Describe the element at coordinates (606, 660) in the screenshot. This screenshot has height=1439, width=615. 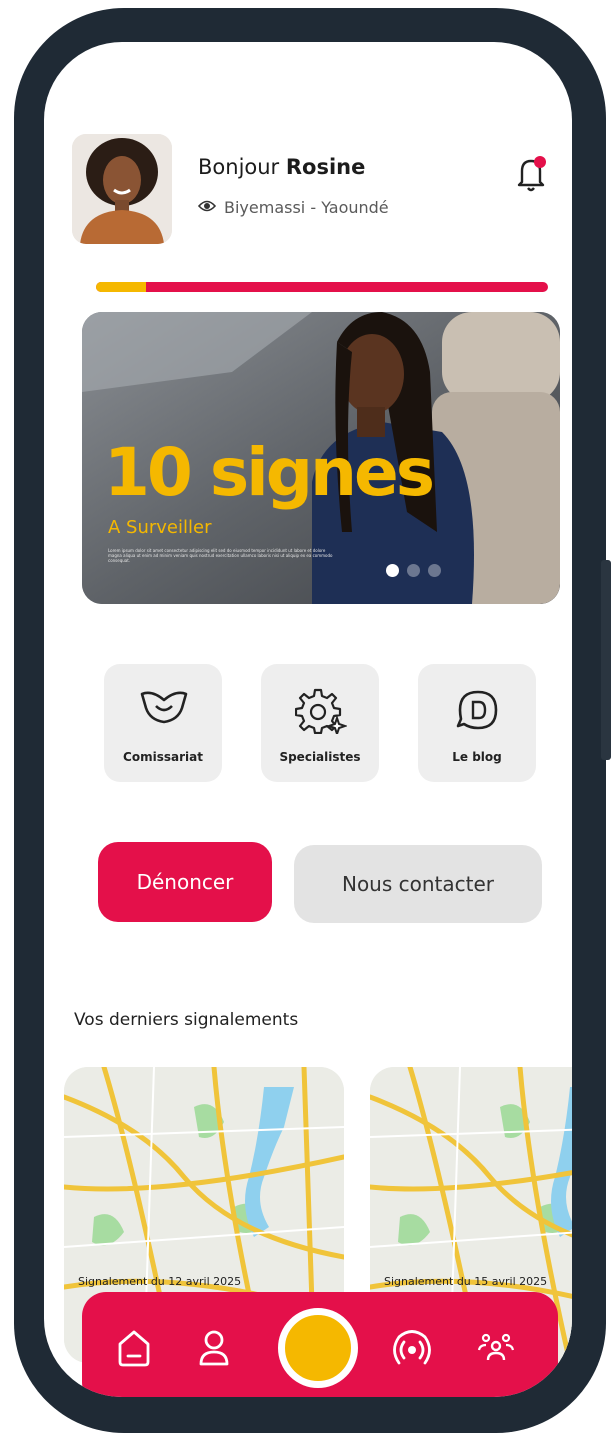
I see `volume-button` at that location.